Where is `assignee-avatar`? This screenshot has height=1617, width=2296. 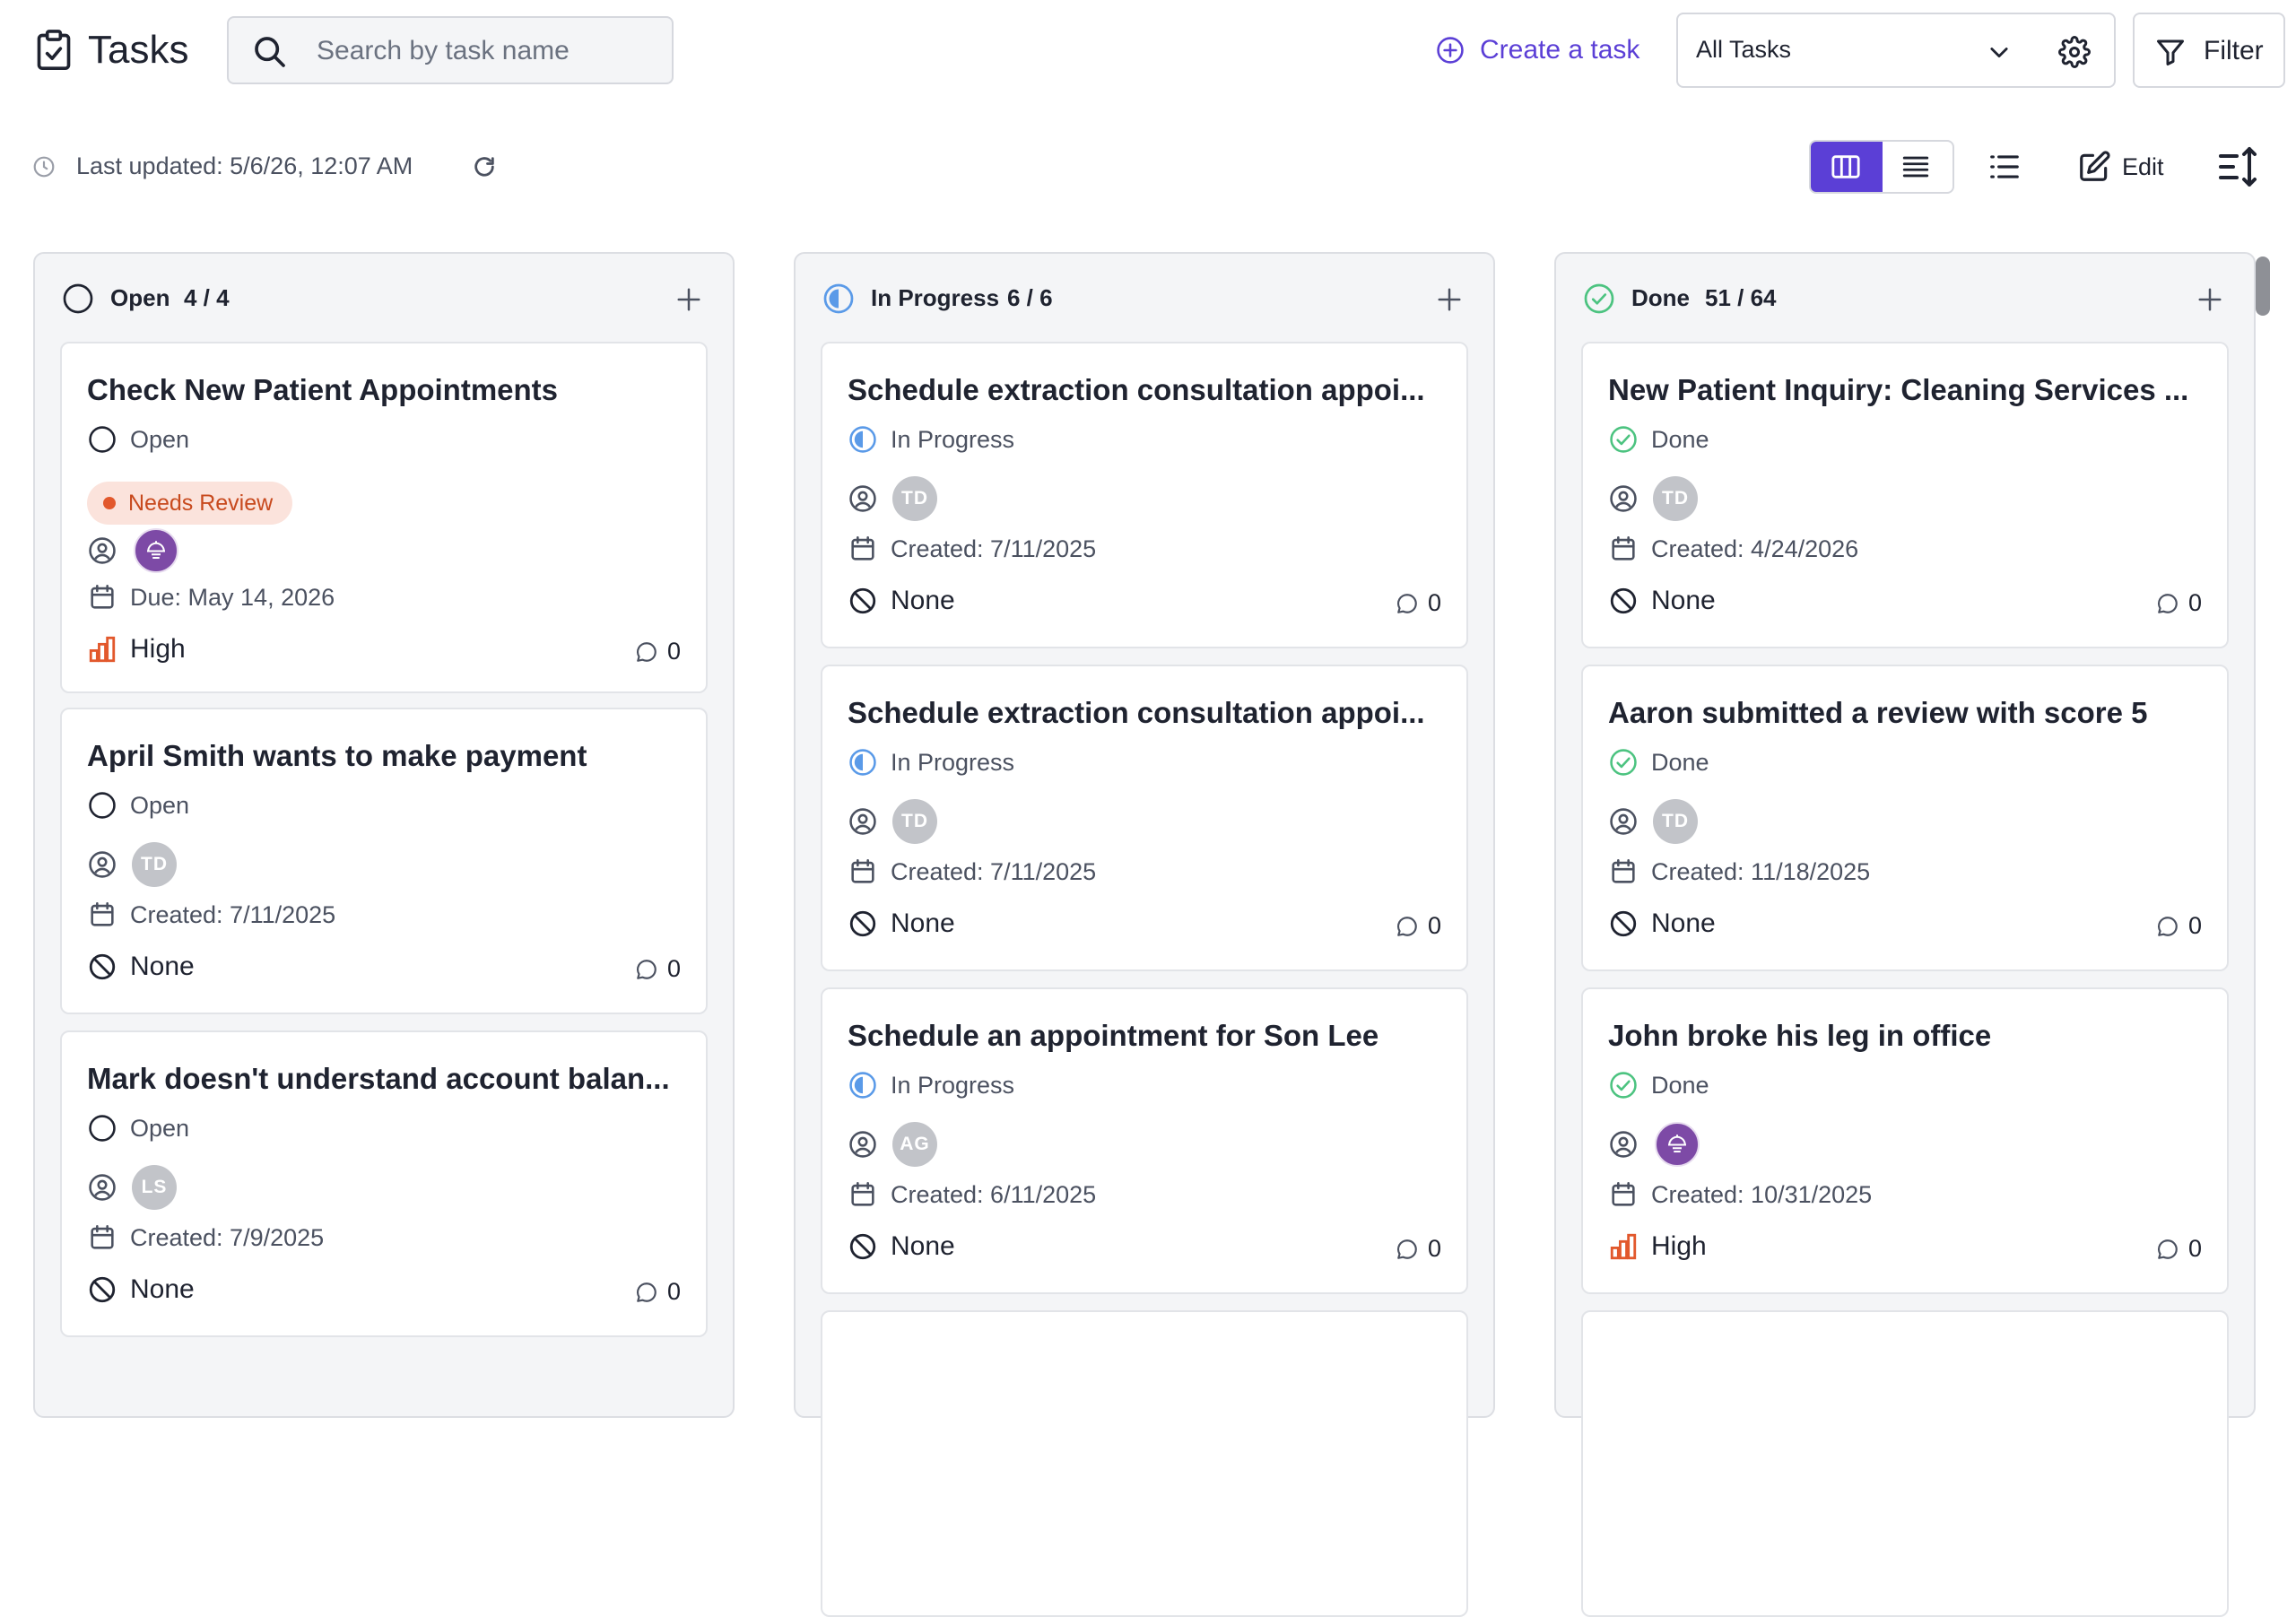 assignee-avatar is located at coordinates (156, 550).